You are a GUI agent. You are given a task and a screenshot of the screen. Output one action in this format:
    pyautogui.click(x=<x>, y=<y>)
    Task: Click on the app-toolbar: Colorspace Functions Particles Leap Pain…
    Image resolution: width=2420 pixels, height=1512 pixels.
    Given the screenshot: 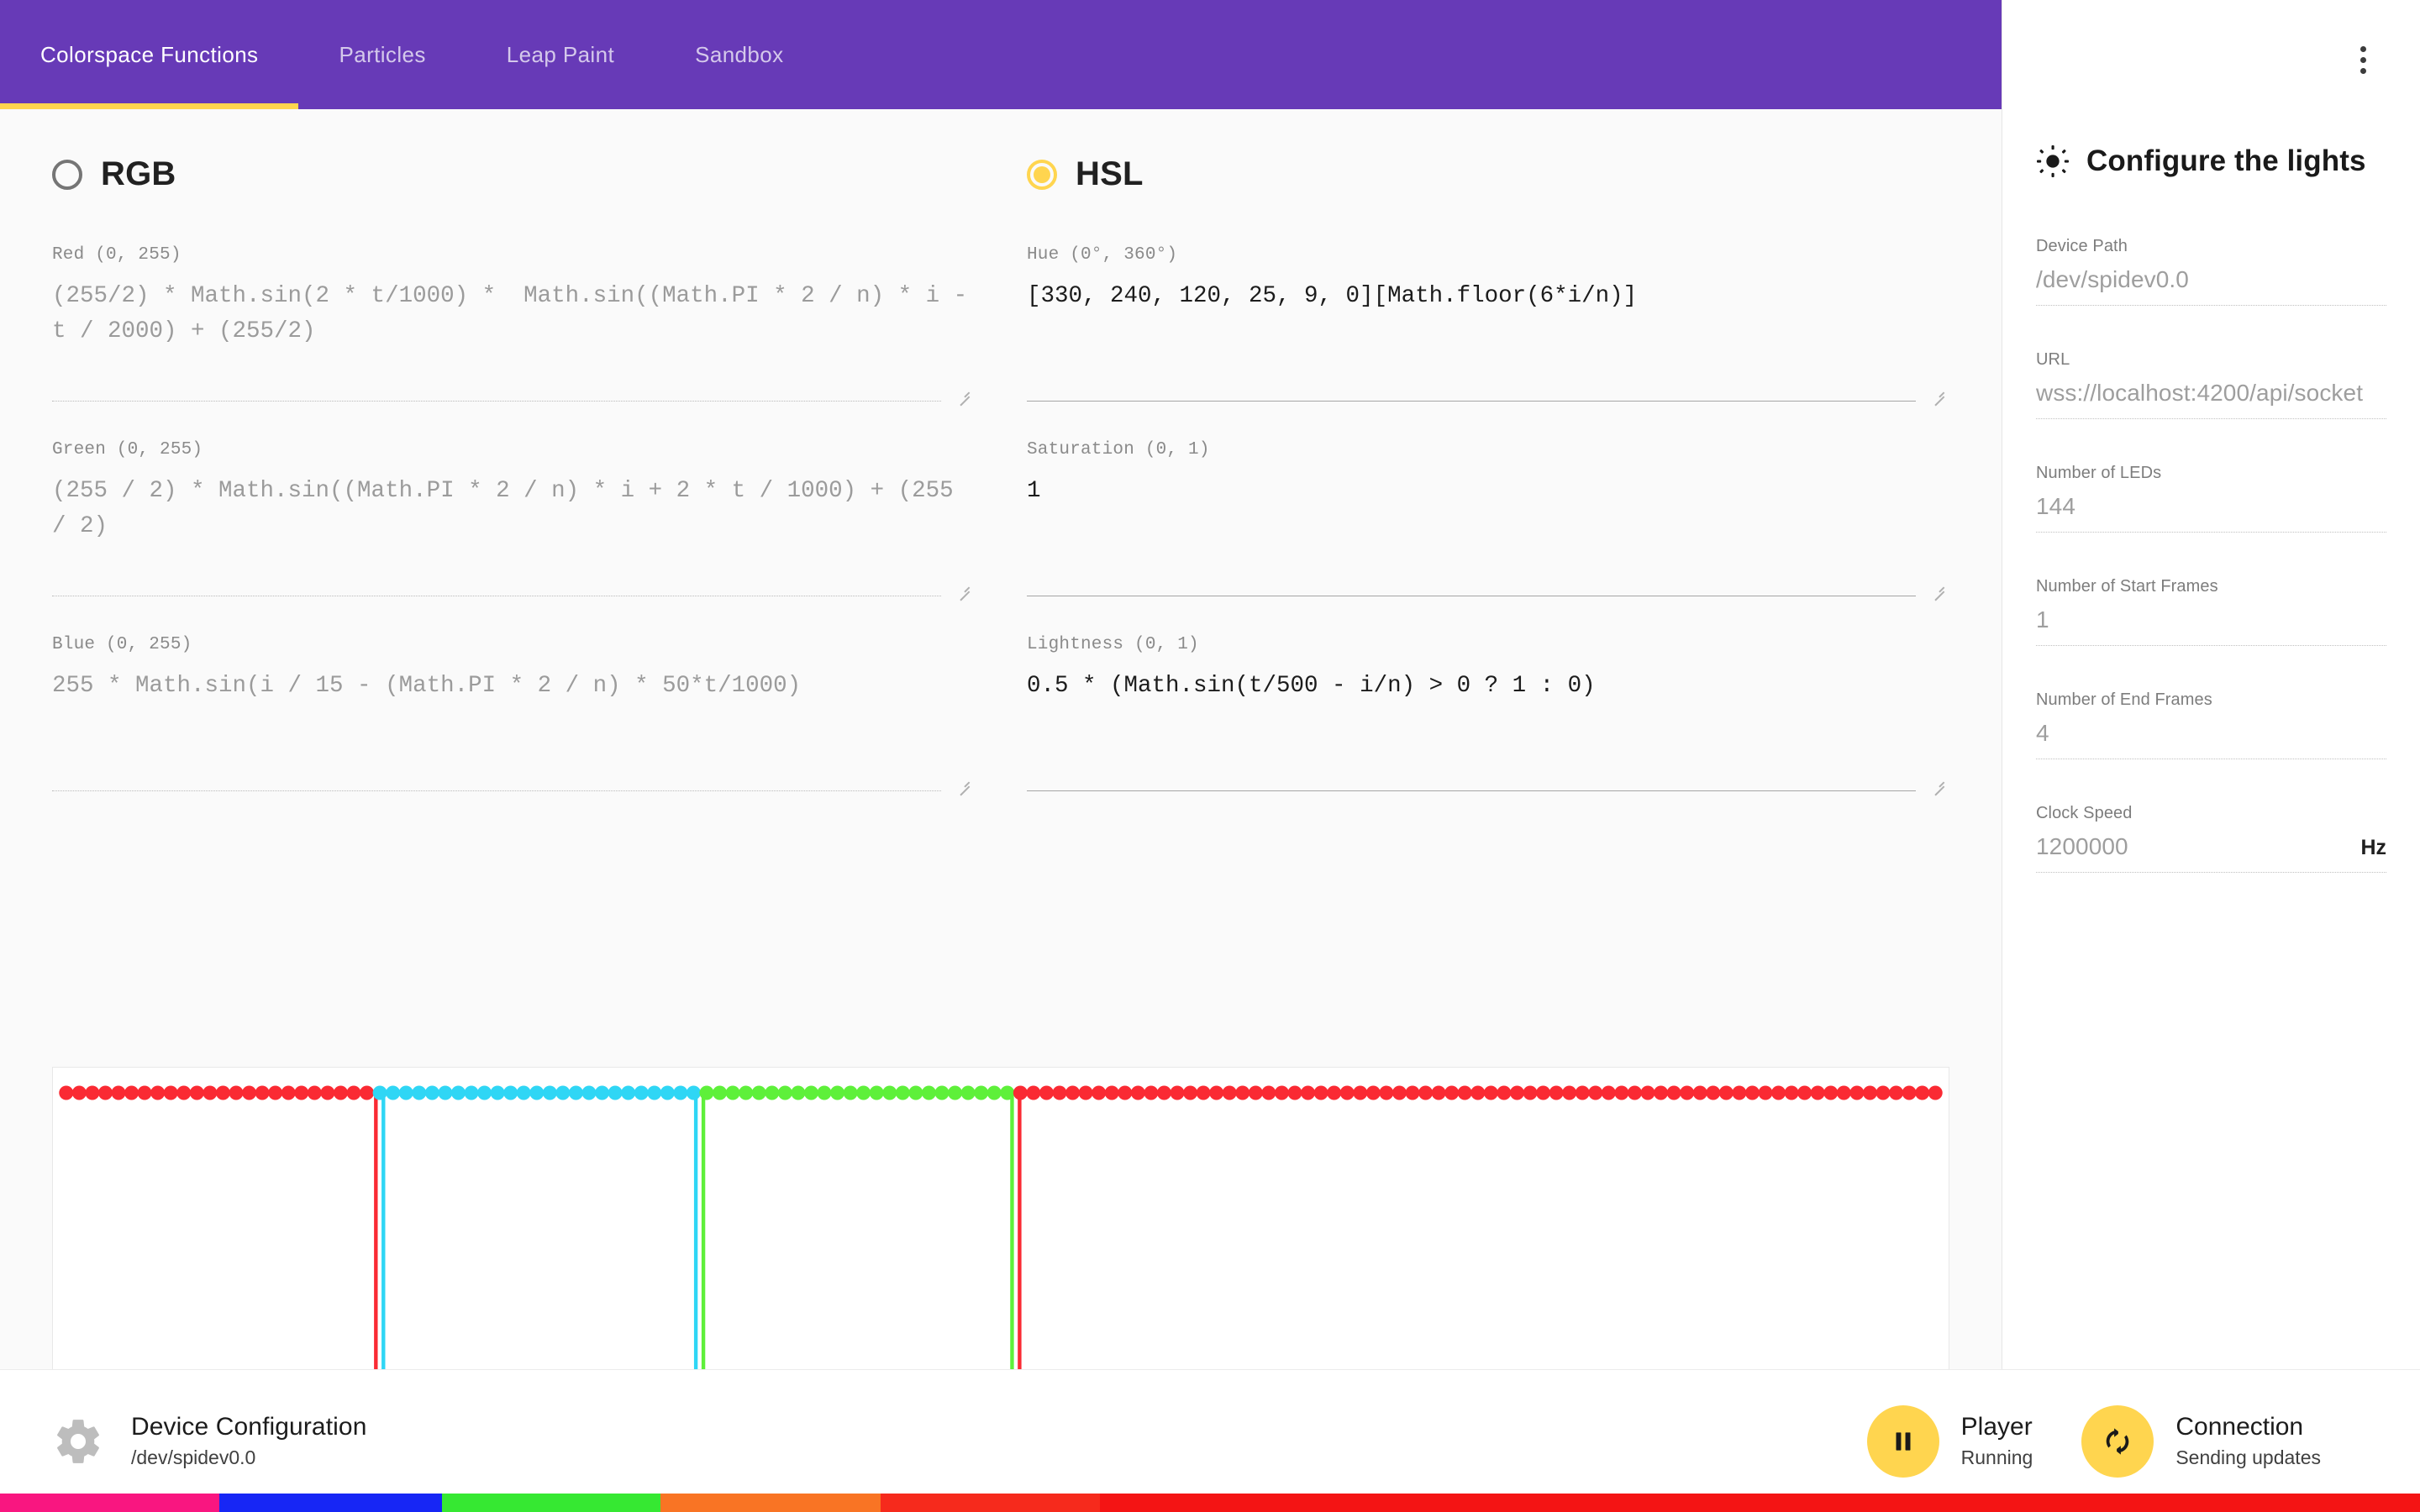 What is the action you would take?
    pyautogui.click(x=1001, y=54)
    